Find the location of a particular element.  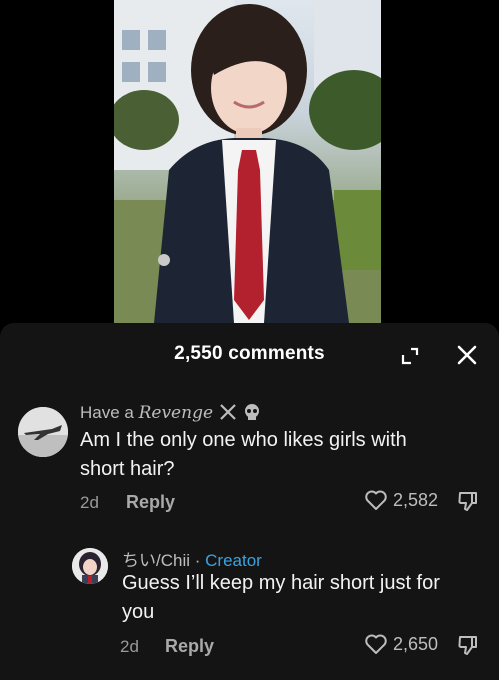

jet-icon is located at coordinates (43, 432).